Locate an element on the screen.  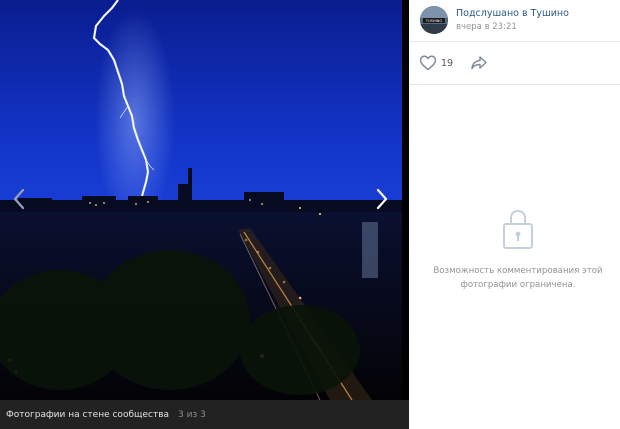
like-button: 19 is located at coordinates (436, 63).